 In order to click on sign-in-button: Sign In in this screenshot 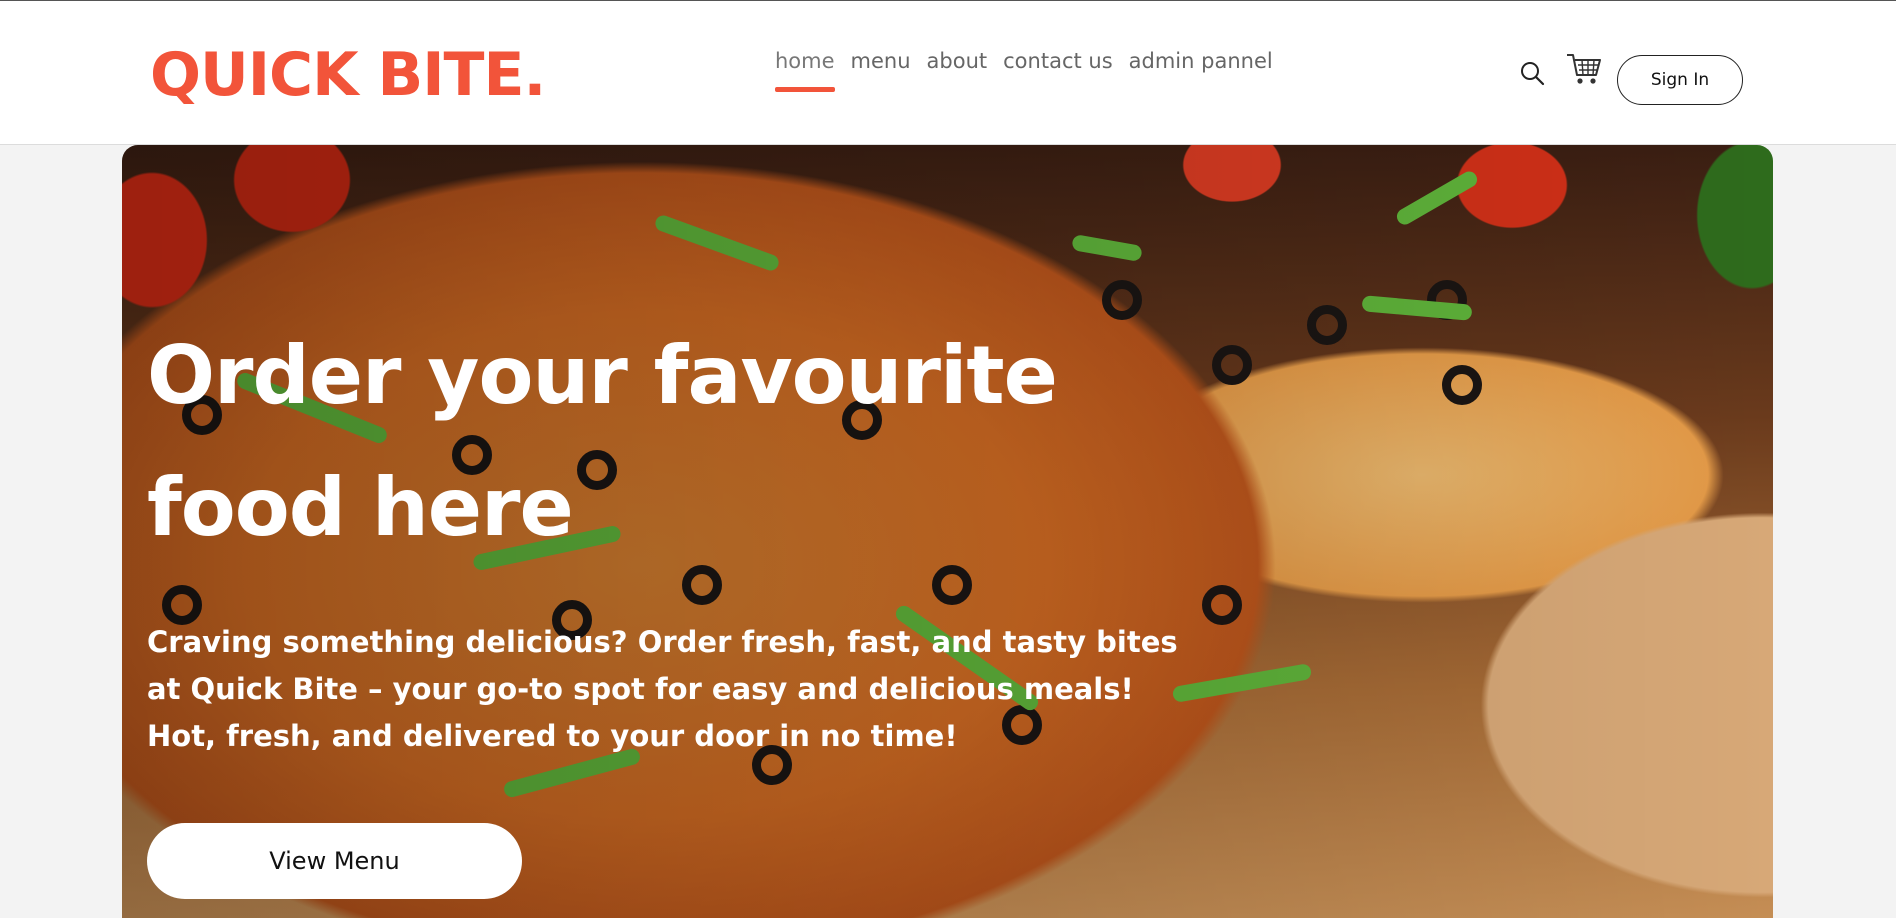, I will do `click(1680, 80)`.